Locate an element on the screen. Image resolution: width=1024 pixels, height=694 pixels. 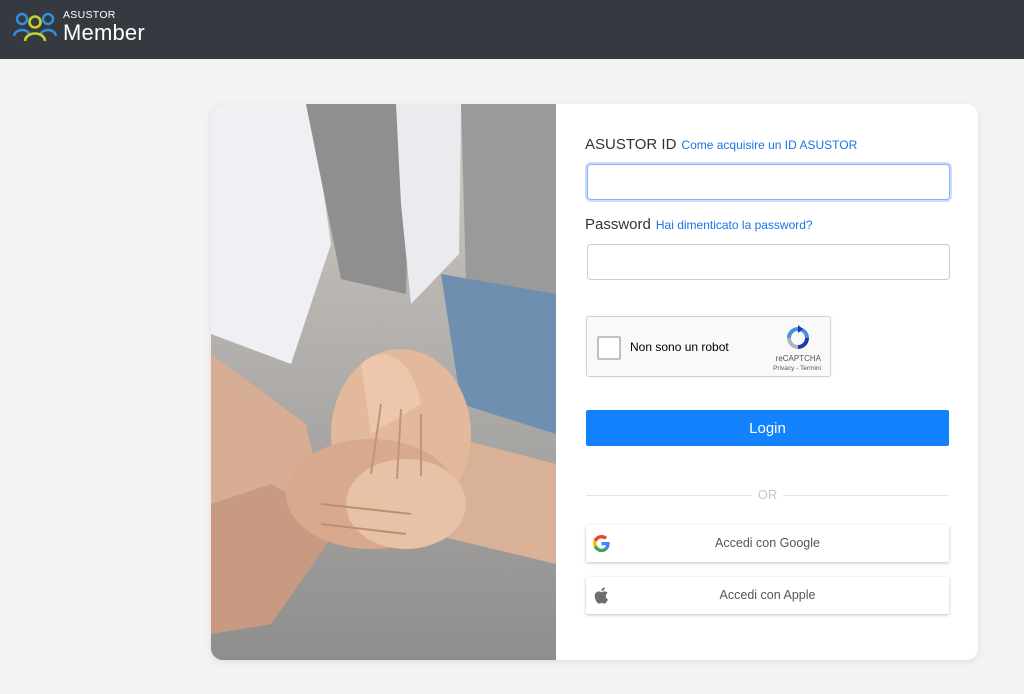
recaptcha-checkbox is located at coordinates (609, 348).